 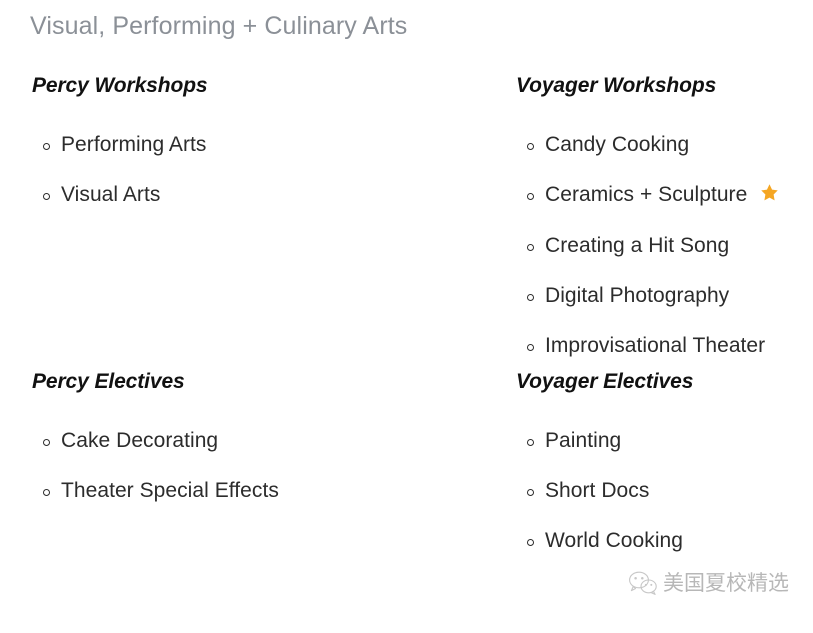 I want to click on list-item: Candy Cooking, so click(x=664, y=145).